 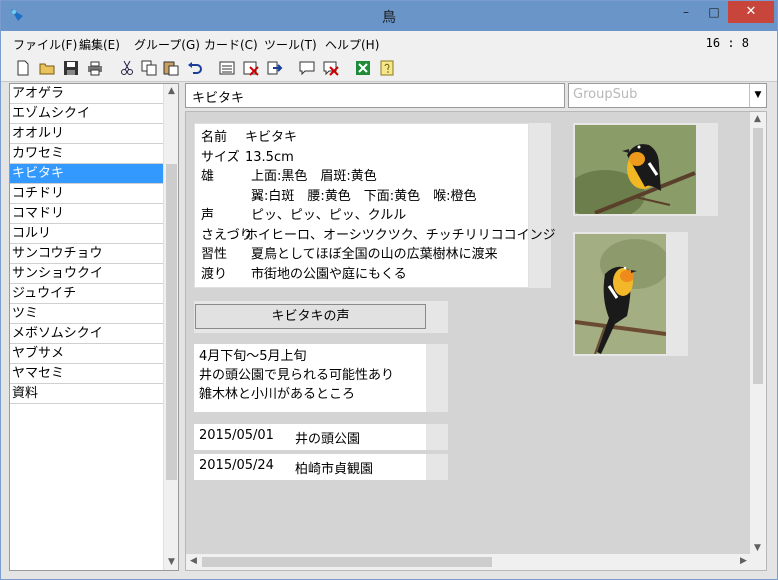 What do you see at coordinates (271, 137) in the screenshot?
I see `info-value: キビタキ` at bounding box center [271, 137].